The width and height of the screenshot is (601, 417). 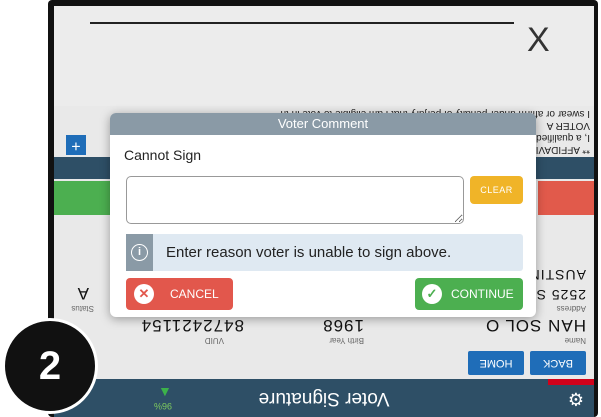 What do you see at coordinates (144, 294) in the screenshot?
I see `cancel-circle-icon: ✕` at bounding box center [144, 294].